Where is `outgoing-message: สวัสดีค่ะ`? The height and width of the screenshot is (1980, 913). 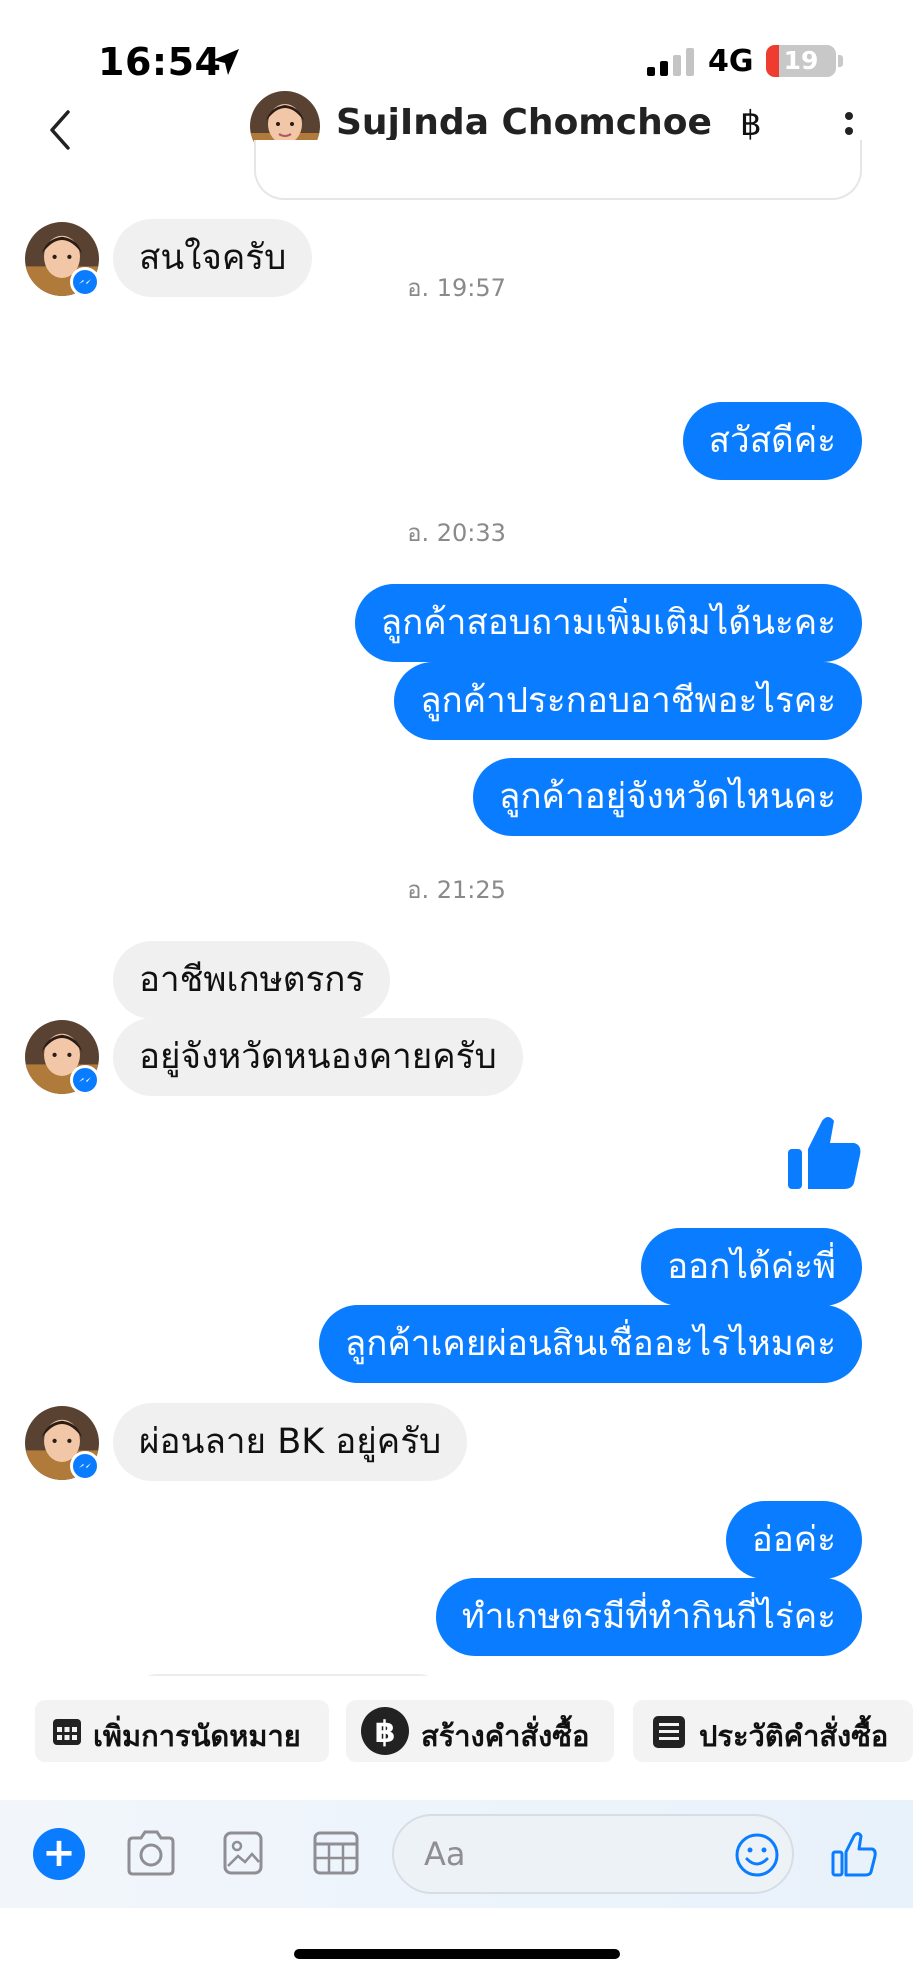 outgoing-message: สวัสดีค่ะ is located at coordinates (772, 441).